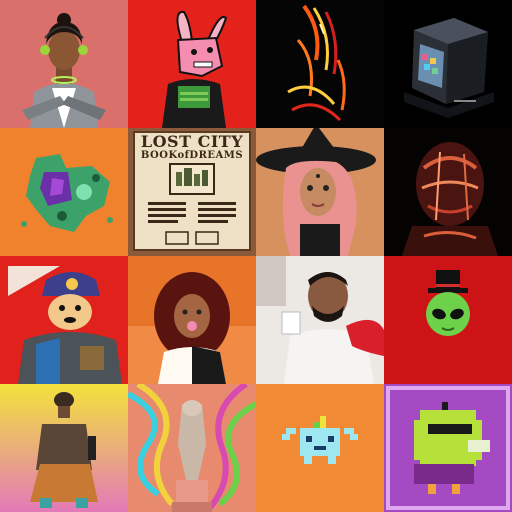  What do you see at coordinates (192, 141) in the screenshot?
I see `lost-city-title: LOST CITY` at bounding box center [192, 141].